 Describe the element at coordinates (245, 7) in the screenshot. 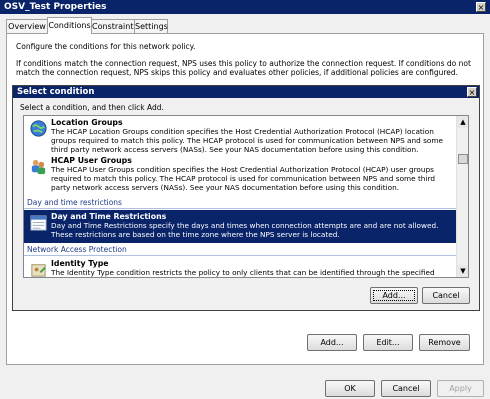

I see `window-title-bar: OSV_Test Properties` at that location.